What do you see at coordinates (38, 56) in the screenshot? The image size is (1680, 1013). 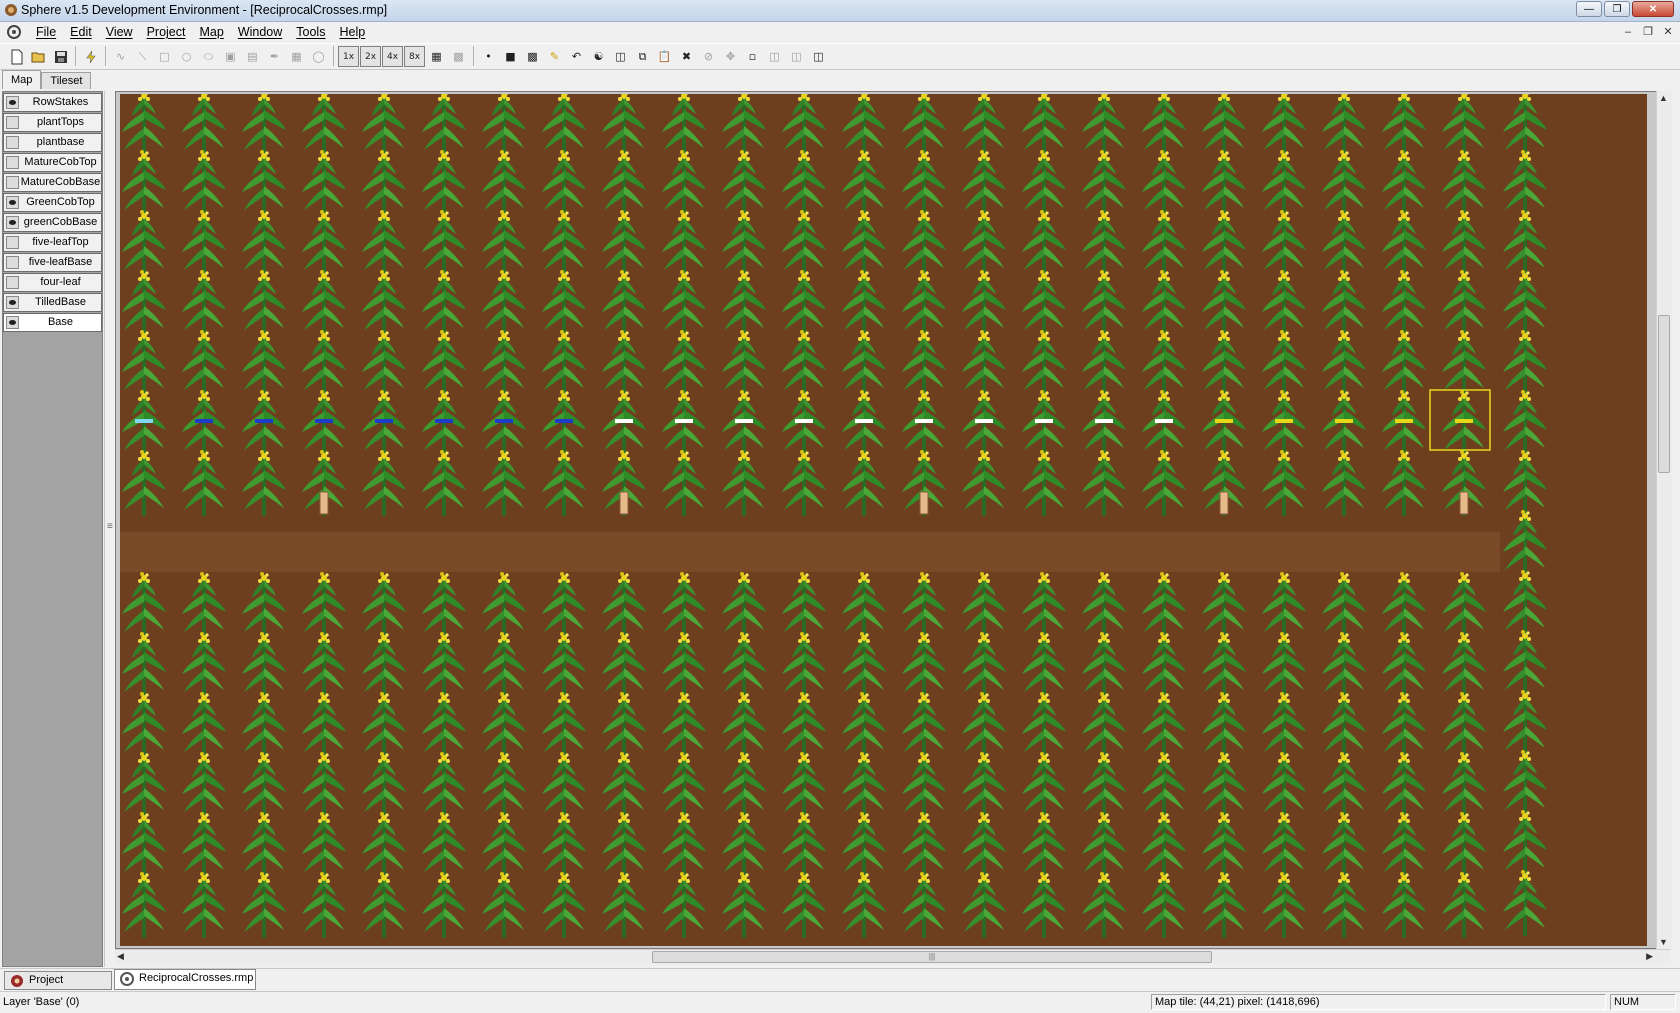 I see `open-folder-icon` at bounding box center [38, 56].